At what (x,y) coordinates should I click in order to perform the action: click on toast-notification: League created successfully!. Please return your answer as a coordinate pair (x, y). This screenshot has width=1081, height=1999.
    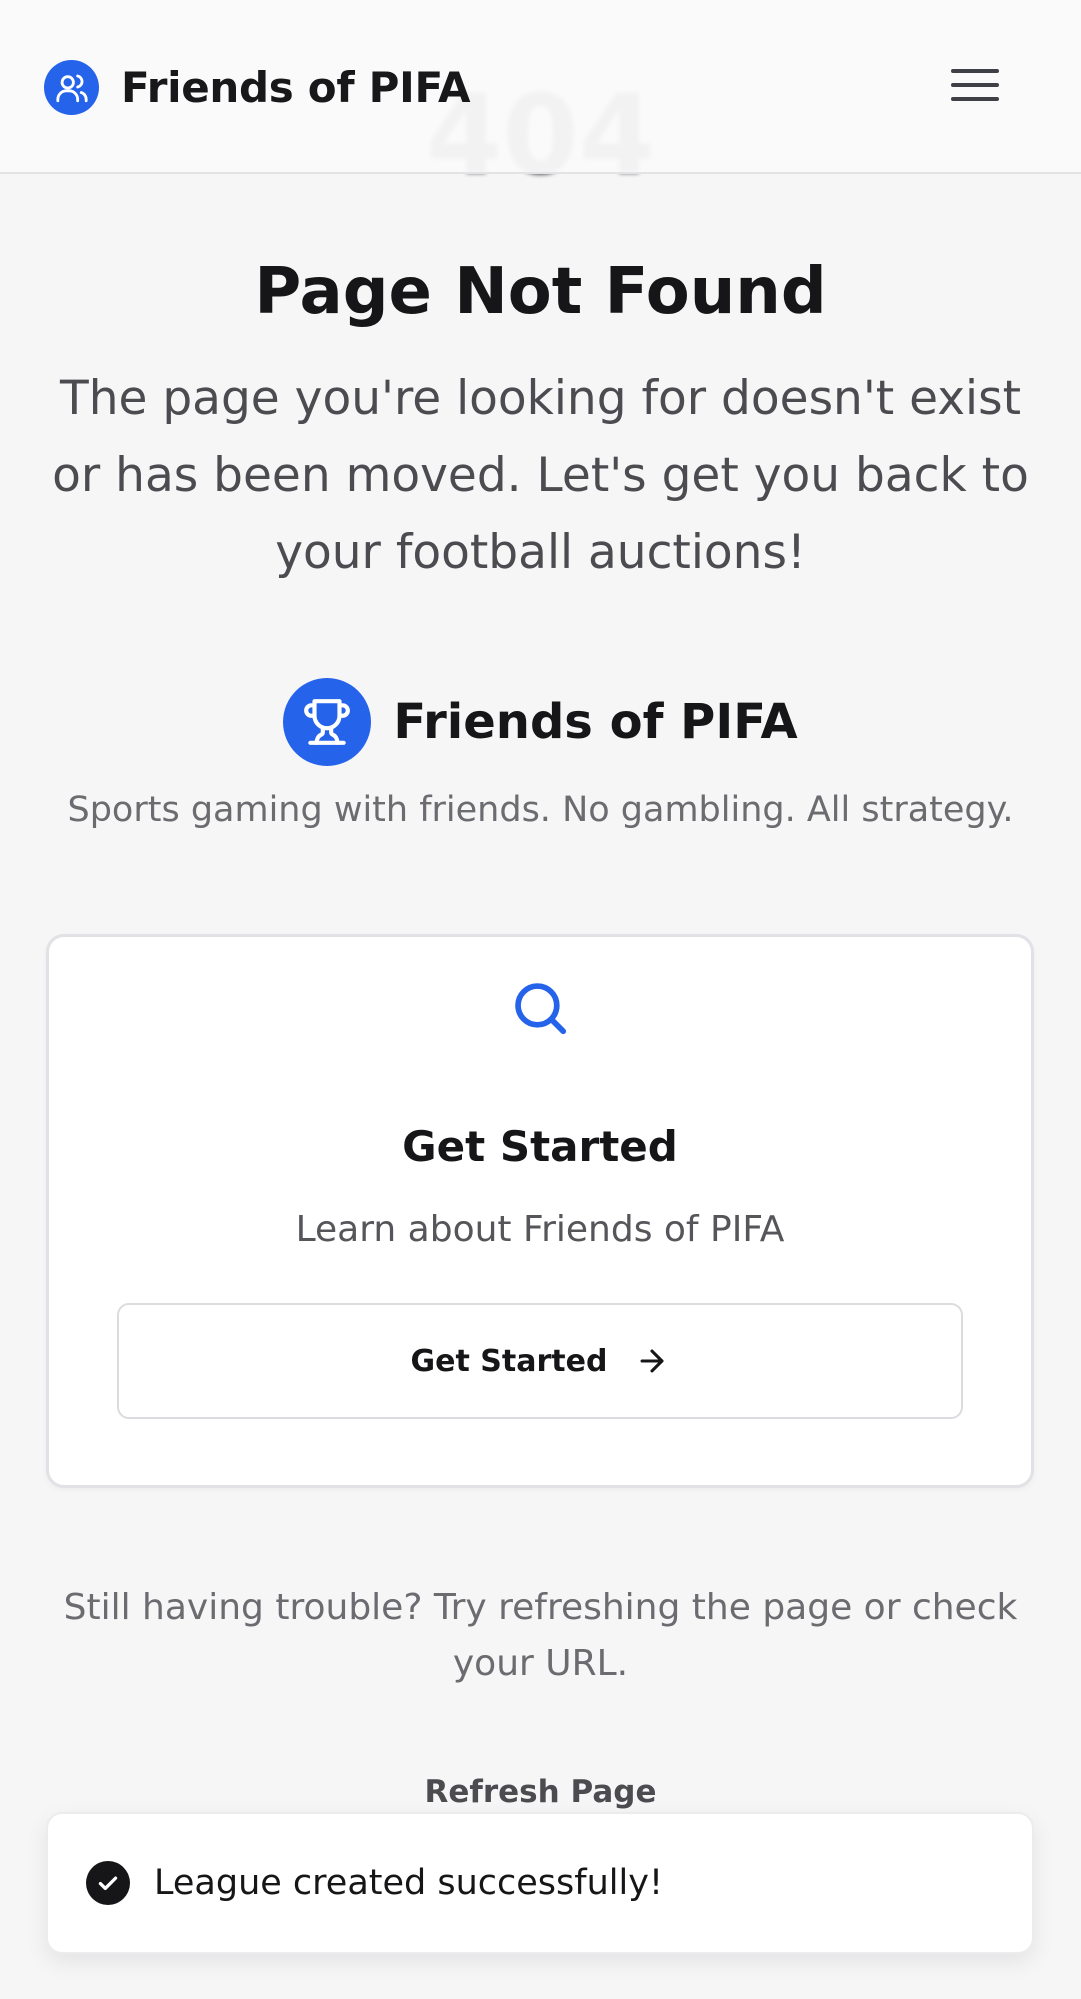
    Looking at the image, I should click on (540, 1883).